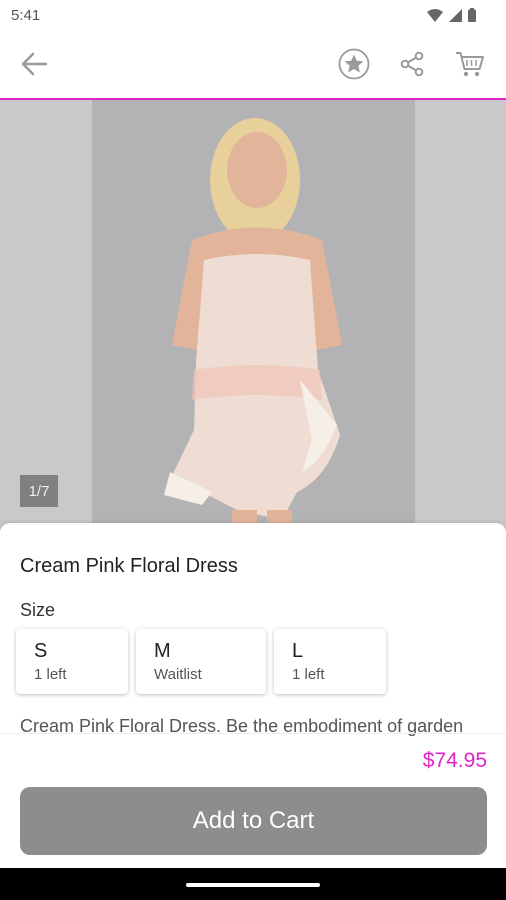 This screenshot has width=506, height=900. I want to click on app-bar, so click(253, 66).